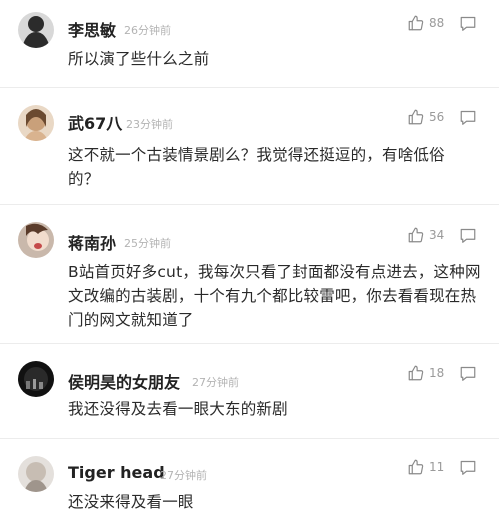 Image resolution: width=499 pixels, height=514 pixels. Describe the element at coordinates (437, 117) in the screenshot. I see `like-count: 56` at that location.